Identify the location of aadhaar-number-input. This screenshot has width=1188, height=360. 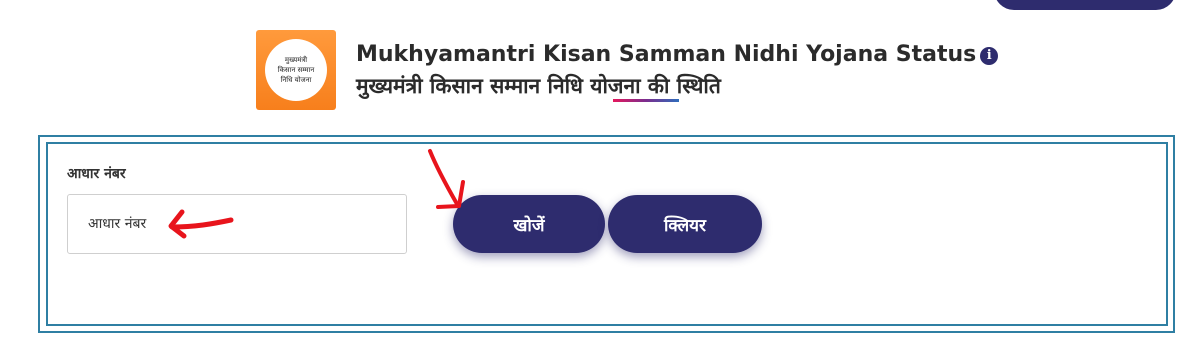
(237, 224).